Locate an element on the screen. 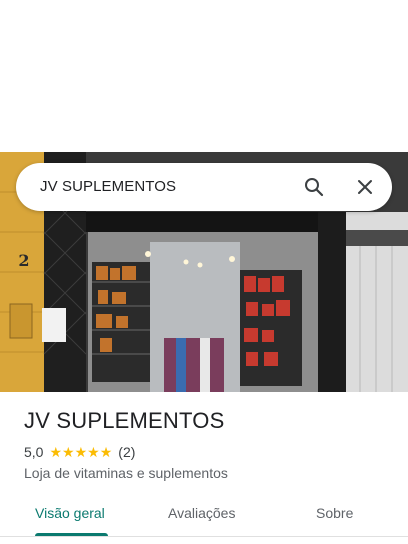 The width and height of the screenshot is (408, 544). review-count: (2) is located at coordinates (126, 452).